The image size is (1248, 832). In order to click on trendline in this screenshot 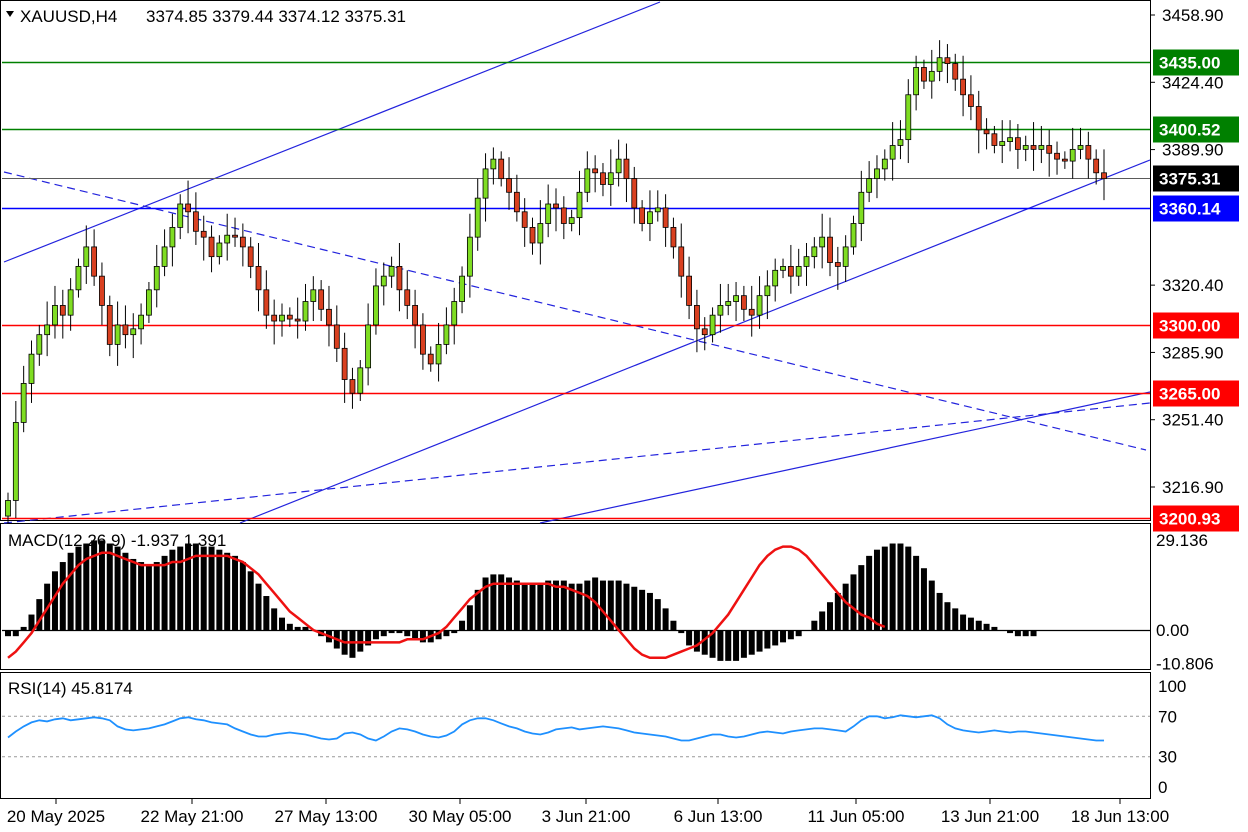, I will do `click(577, 463)`.